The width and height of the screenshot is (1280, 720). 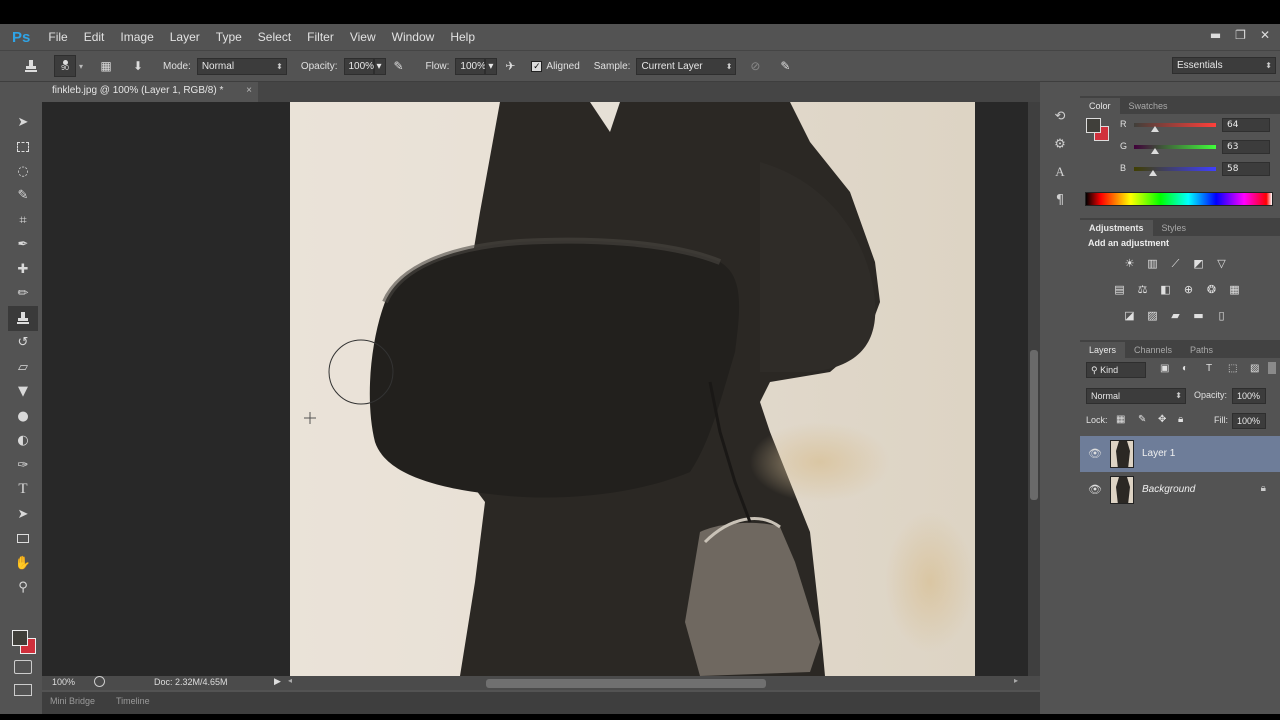 What do you see at coordinates (24, 642) in the screenshot?
I see `color-swatches` at bounding box center [24, 642].